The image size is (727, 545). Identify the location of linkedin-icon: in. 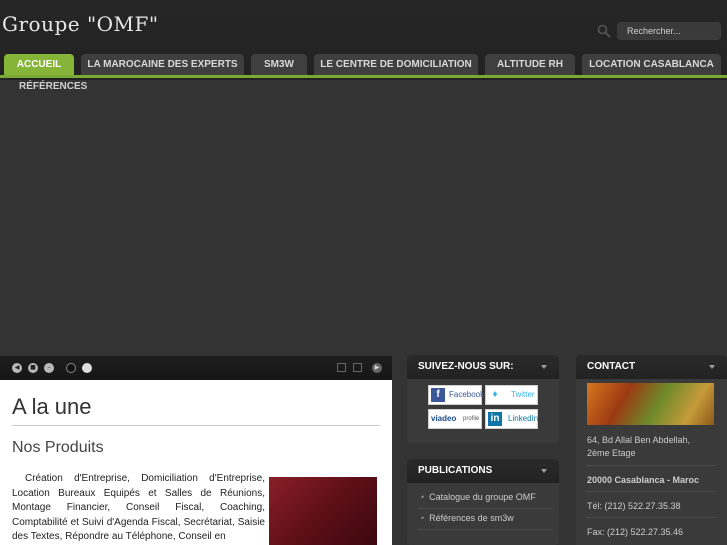
(495, 419).